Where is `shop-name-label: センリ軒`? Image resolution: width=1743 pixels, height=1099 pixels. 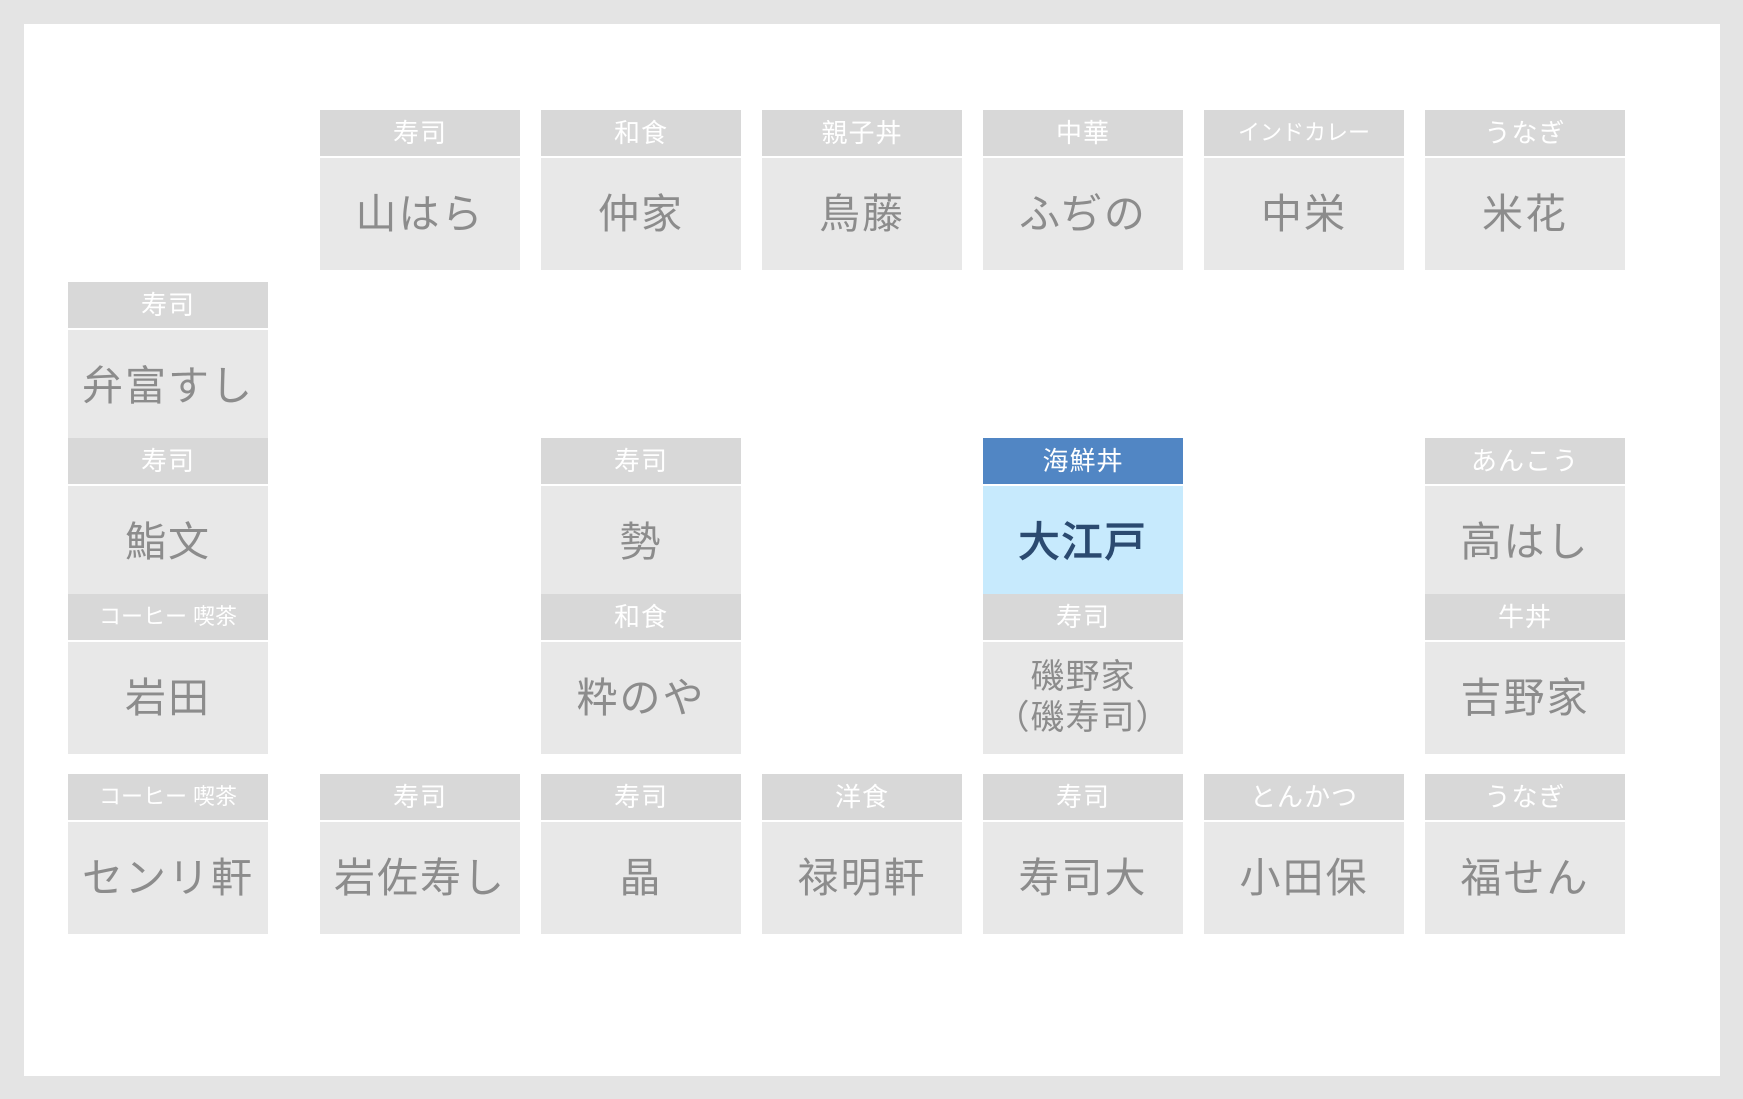
shop-name-label: センリ軒 is located at coordinates (168, 878).